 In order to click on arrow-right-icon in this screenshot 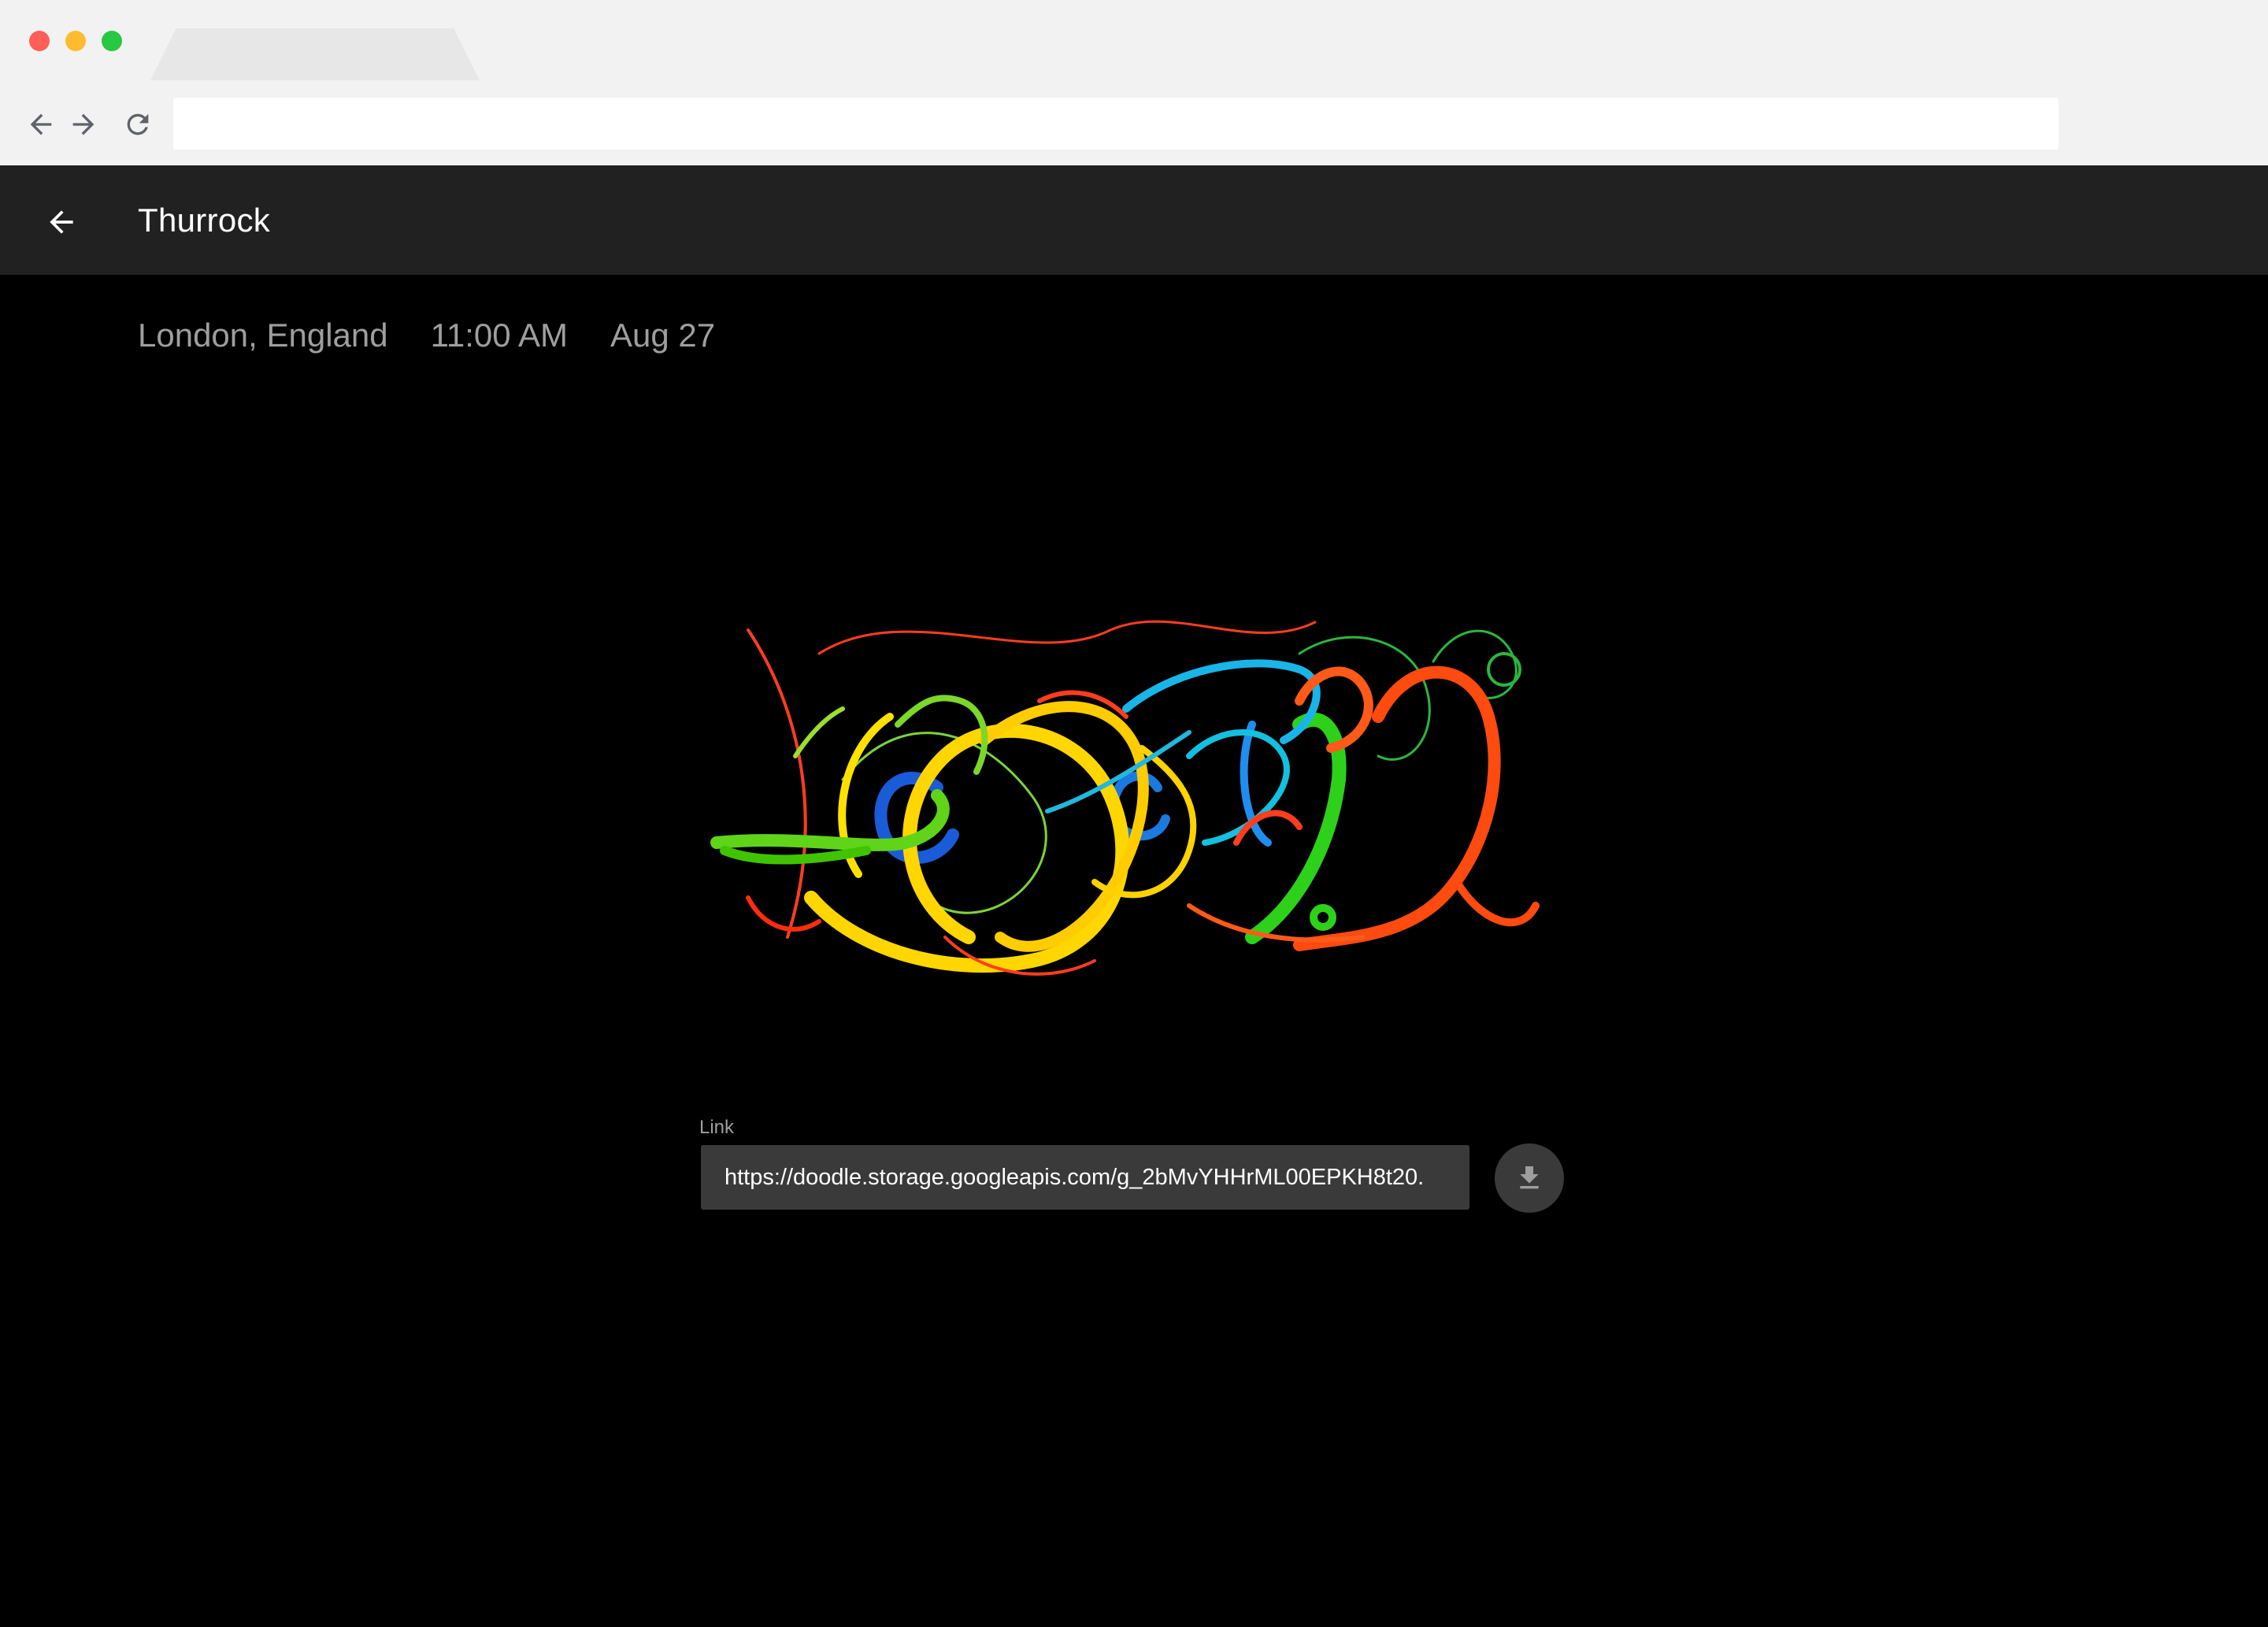, I will do `click(83, 124)`.